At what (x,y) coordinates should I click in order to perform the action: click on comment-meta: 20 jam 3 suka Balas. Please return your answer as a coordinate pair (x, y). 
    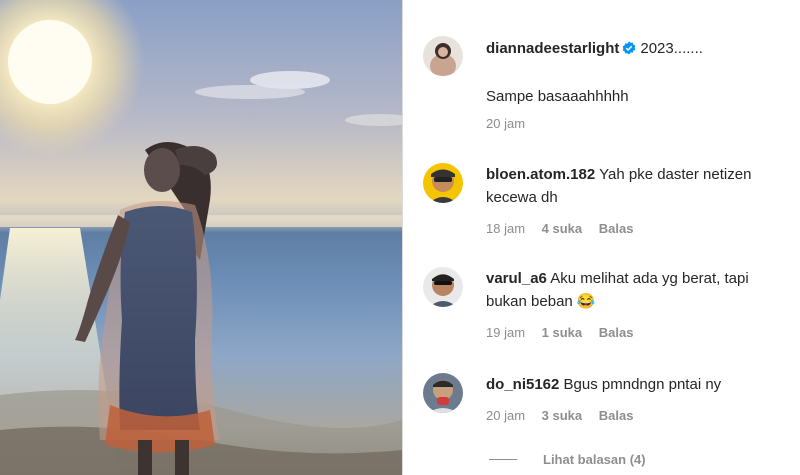
    Looking at the image, I should click on (566, 415).